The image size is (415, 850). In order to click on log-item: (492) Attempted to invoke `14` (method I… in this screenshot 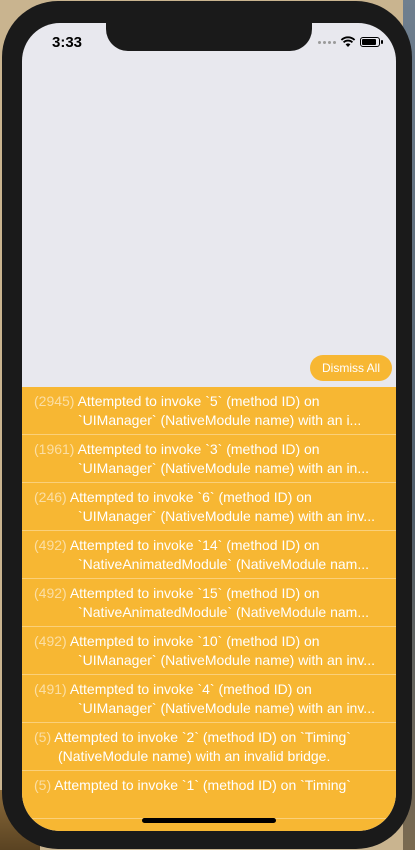, I will do `click(209, 555)`.